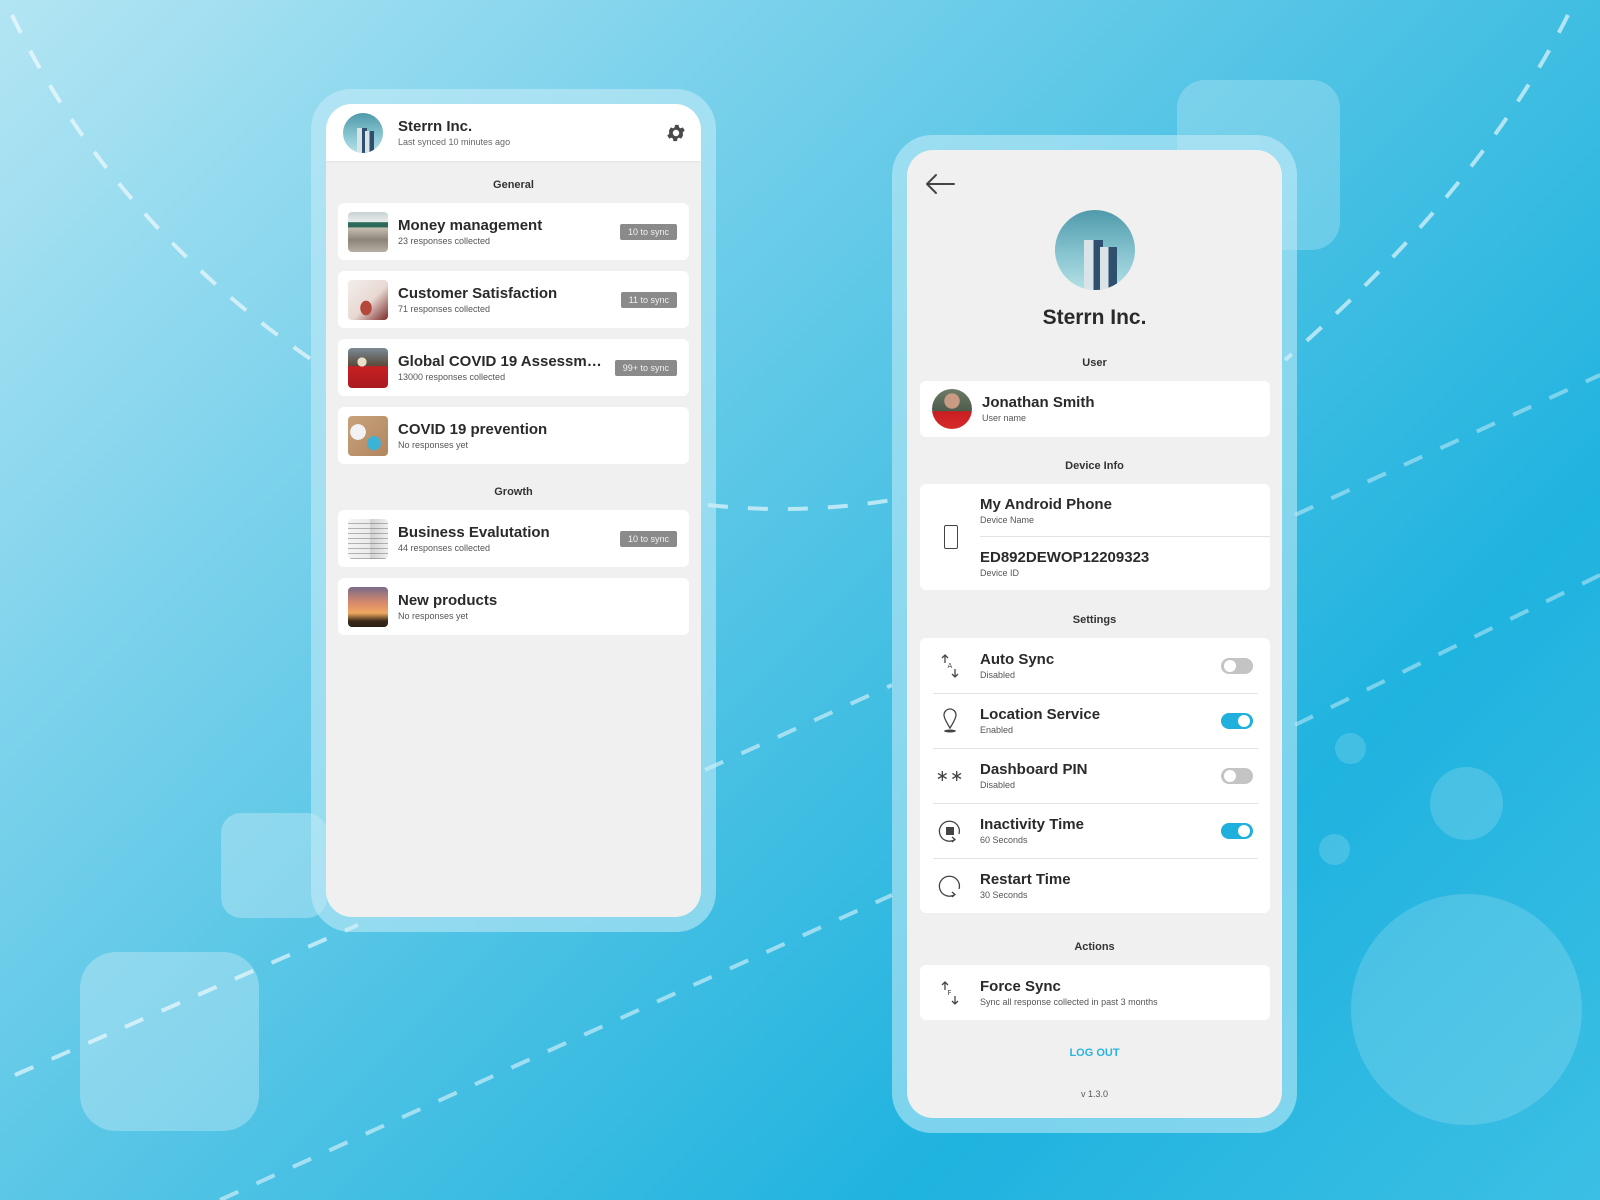 The image size is (1600, 1200). Describe the element at coordinates (1094, 363) in the screenshot. I see `section-label-user: User` at that location.